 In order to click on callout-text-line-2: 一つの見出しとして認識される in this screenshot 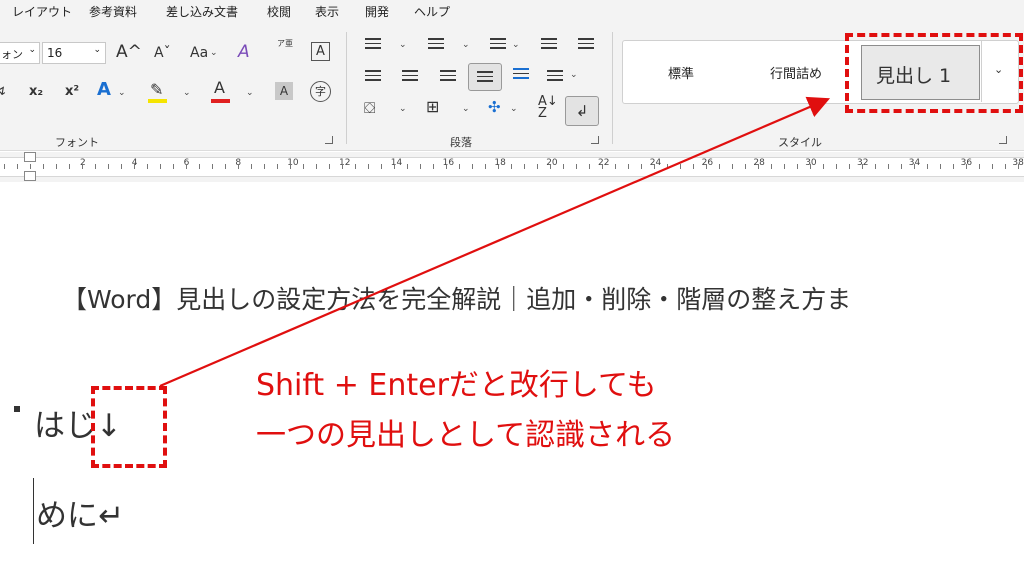, I will do `click(466, 435)`.